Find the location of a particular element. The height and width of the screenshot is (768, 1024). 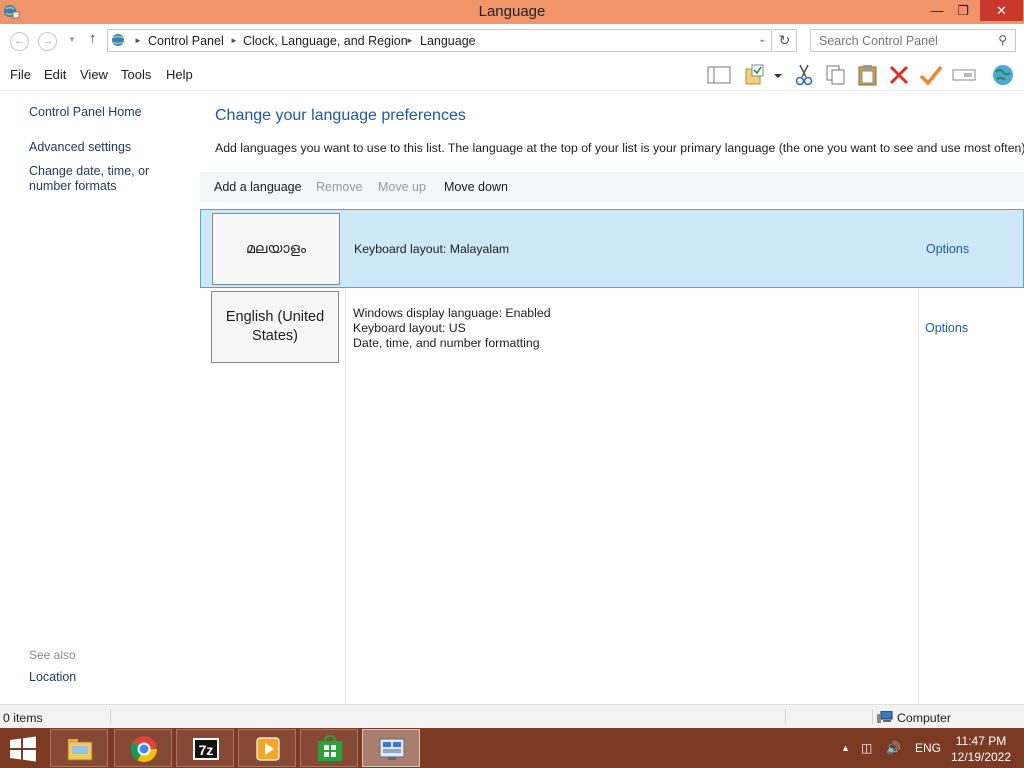

dropdown-icon is located at coordinates (778, 75).